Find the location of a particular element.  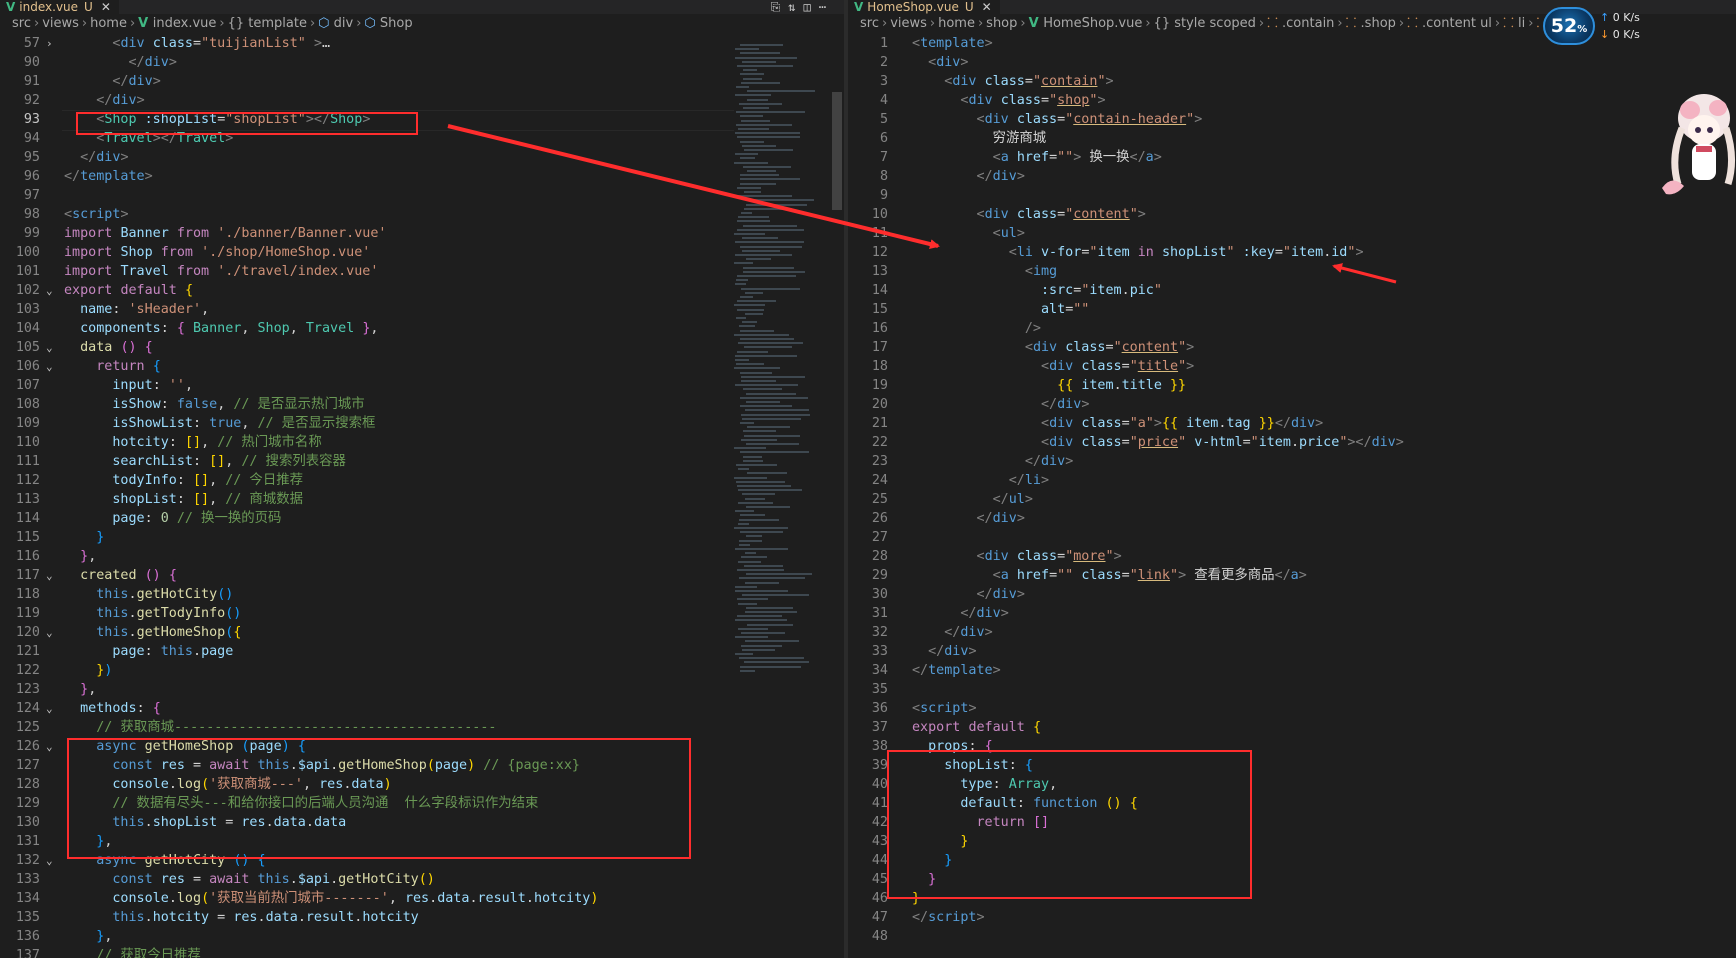

breadcrumb-item: ⬡ div is located at coordinates (335, 23).